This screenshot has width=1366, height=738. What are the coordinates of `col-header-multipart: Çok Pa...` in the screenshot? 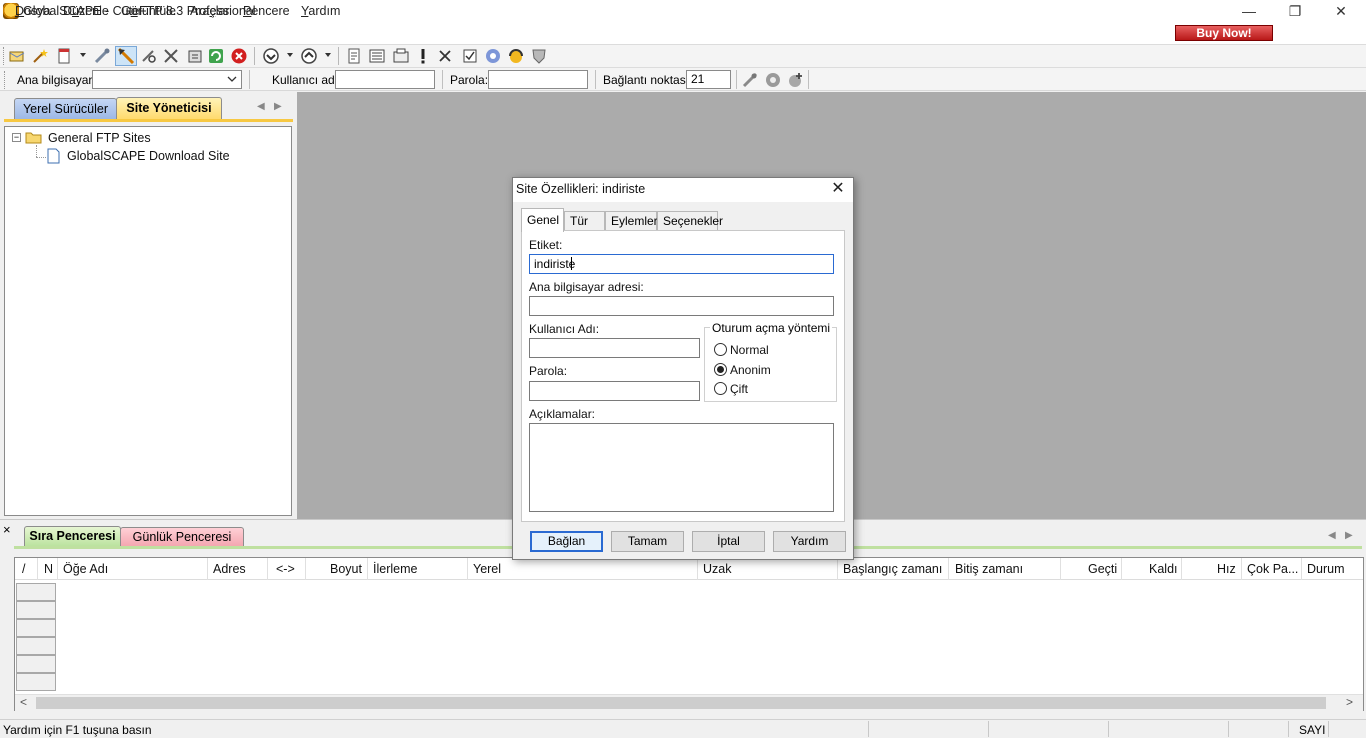 It's located at (1272, 569).